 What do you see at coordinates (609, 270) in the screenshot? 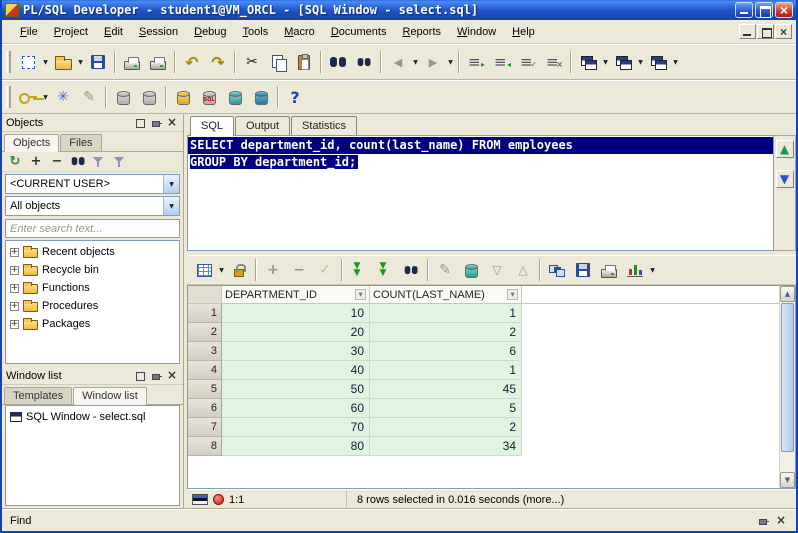
I see `print-results-button` at bounding box center [609, 270].